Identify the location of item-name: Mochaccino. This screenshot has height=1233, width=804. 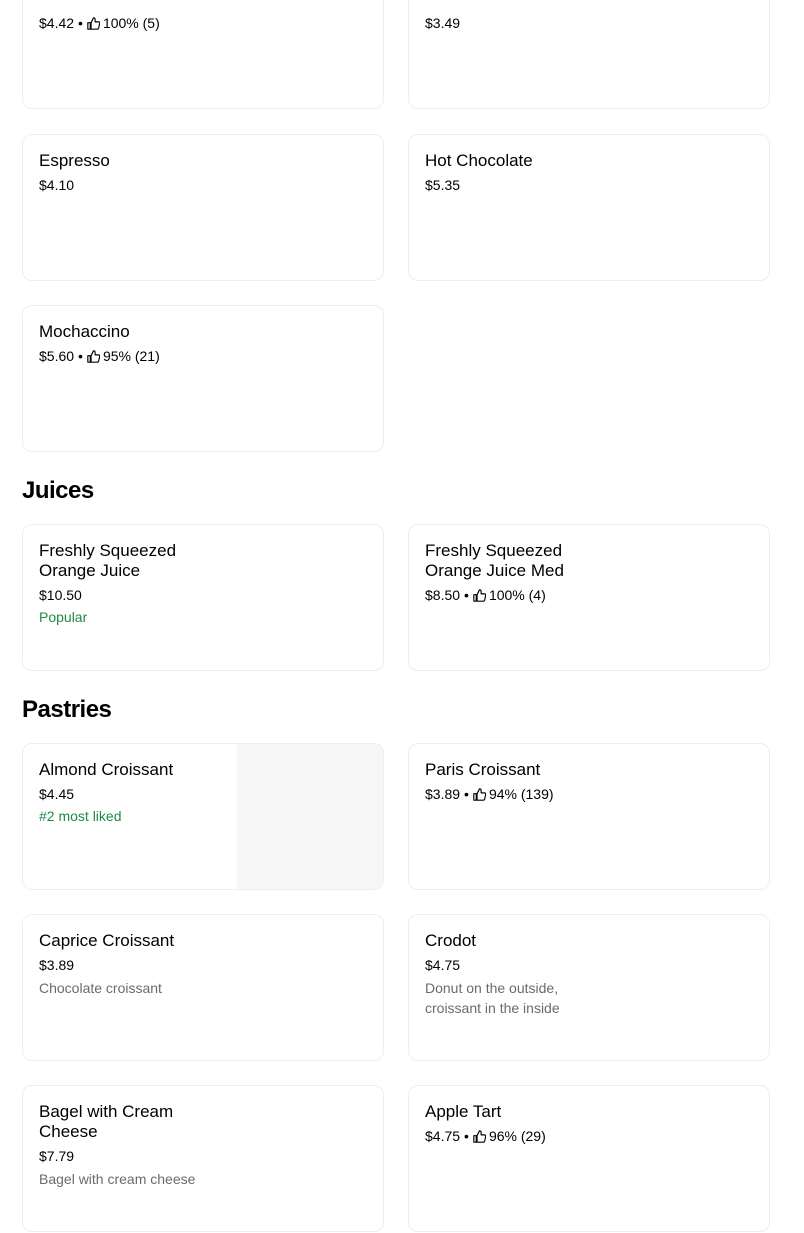
(84, 331).